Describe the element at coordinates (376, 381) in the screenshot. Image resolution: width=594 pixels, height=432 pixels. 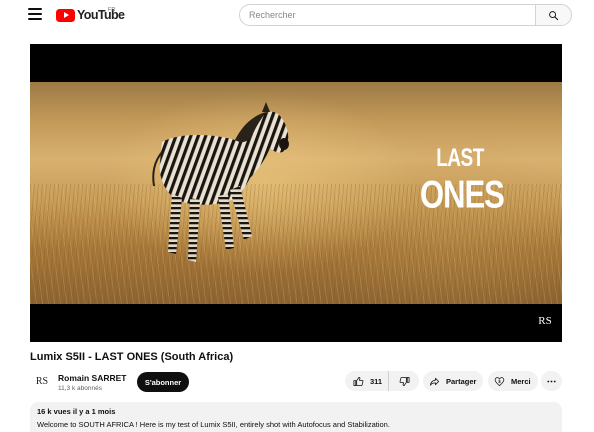
I see `like-count: 311` at that location.